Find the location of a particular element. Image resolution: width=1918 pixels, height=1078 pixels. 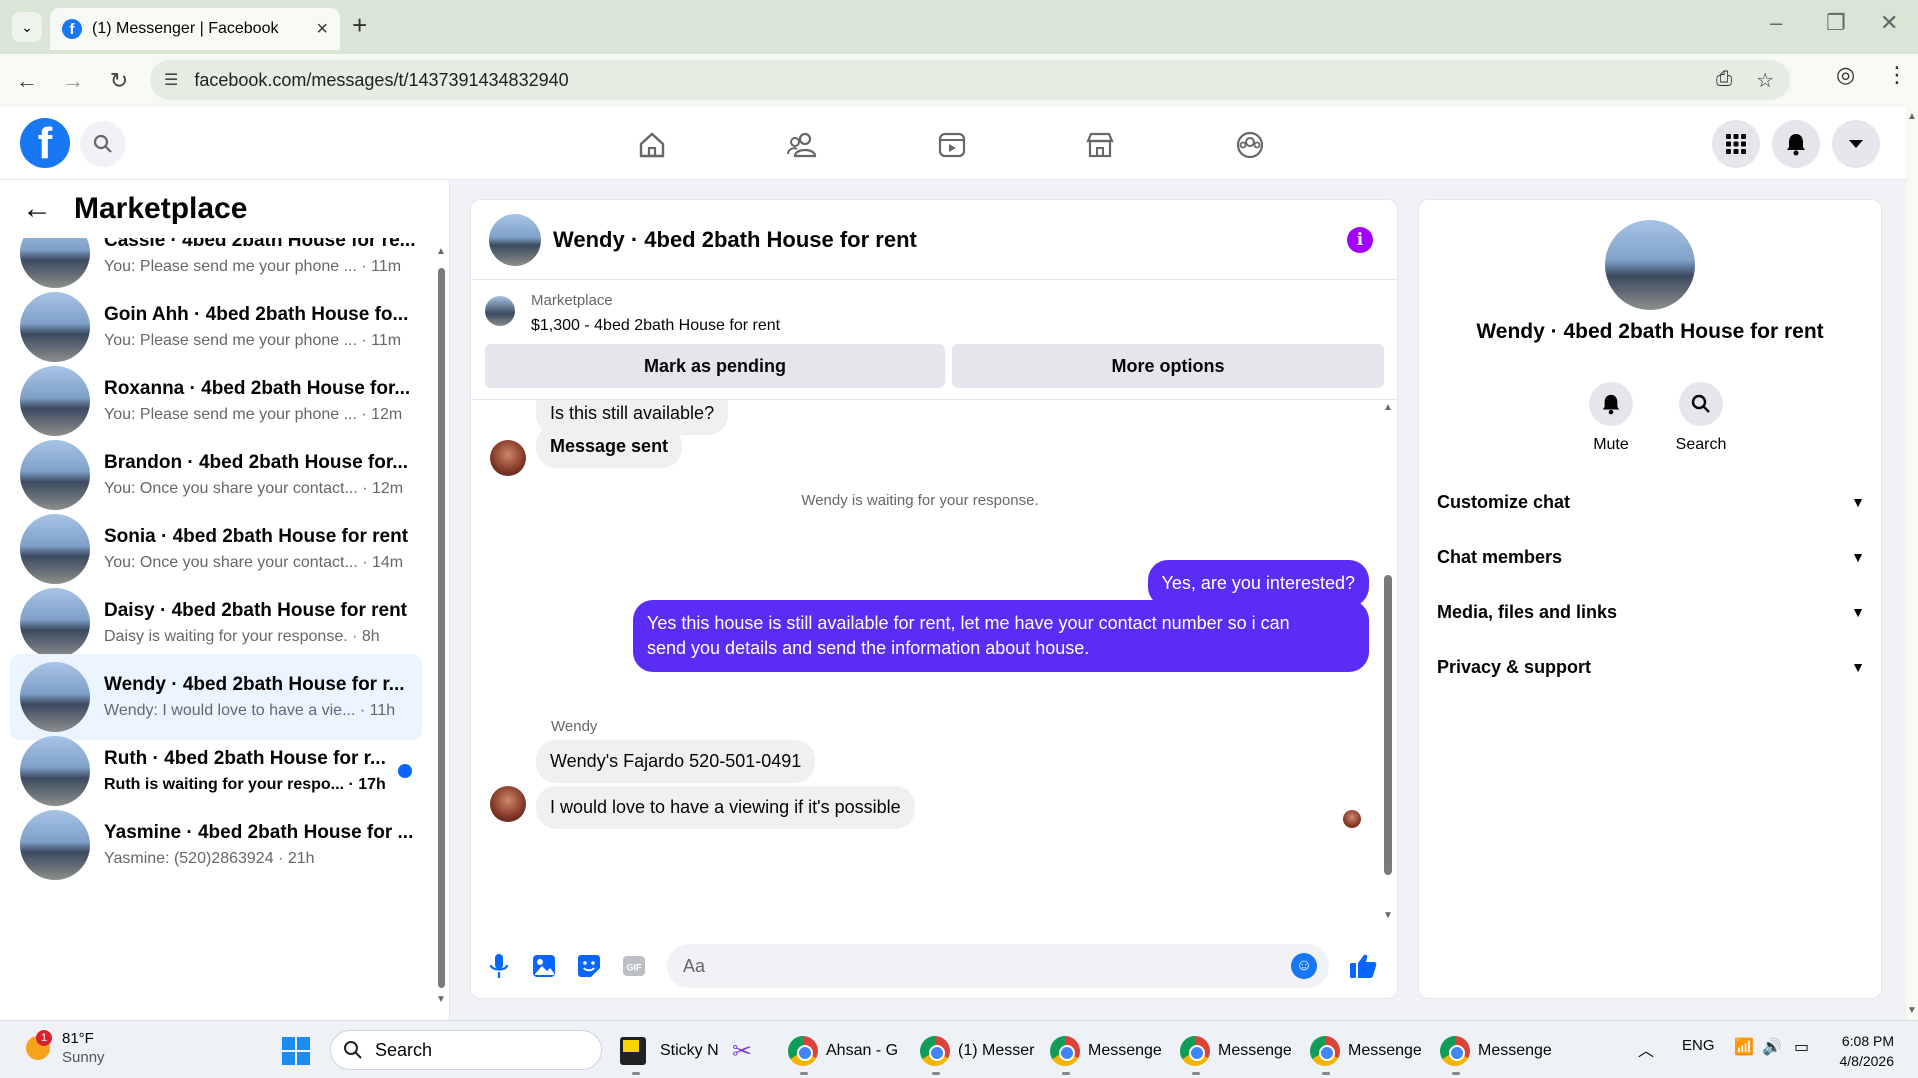

new-tab-button: + is located at coordinates (359, 25).